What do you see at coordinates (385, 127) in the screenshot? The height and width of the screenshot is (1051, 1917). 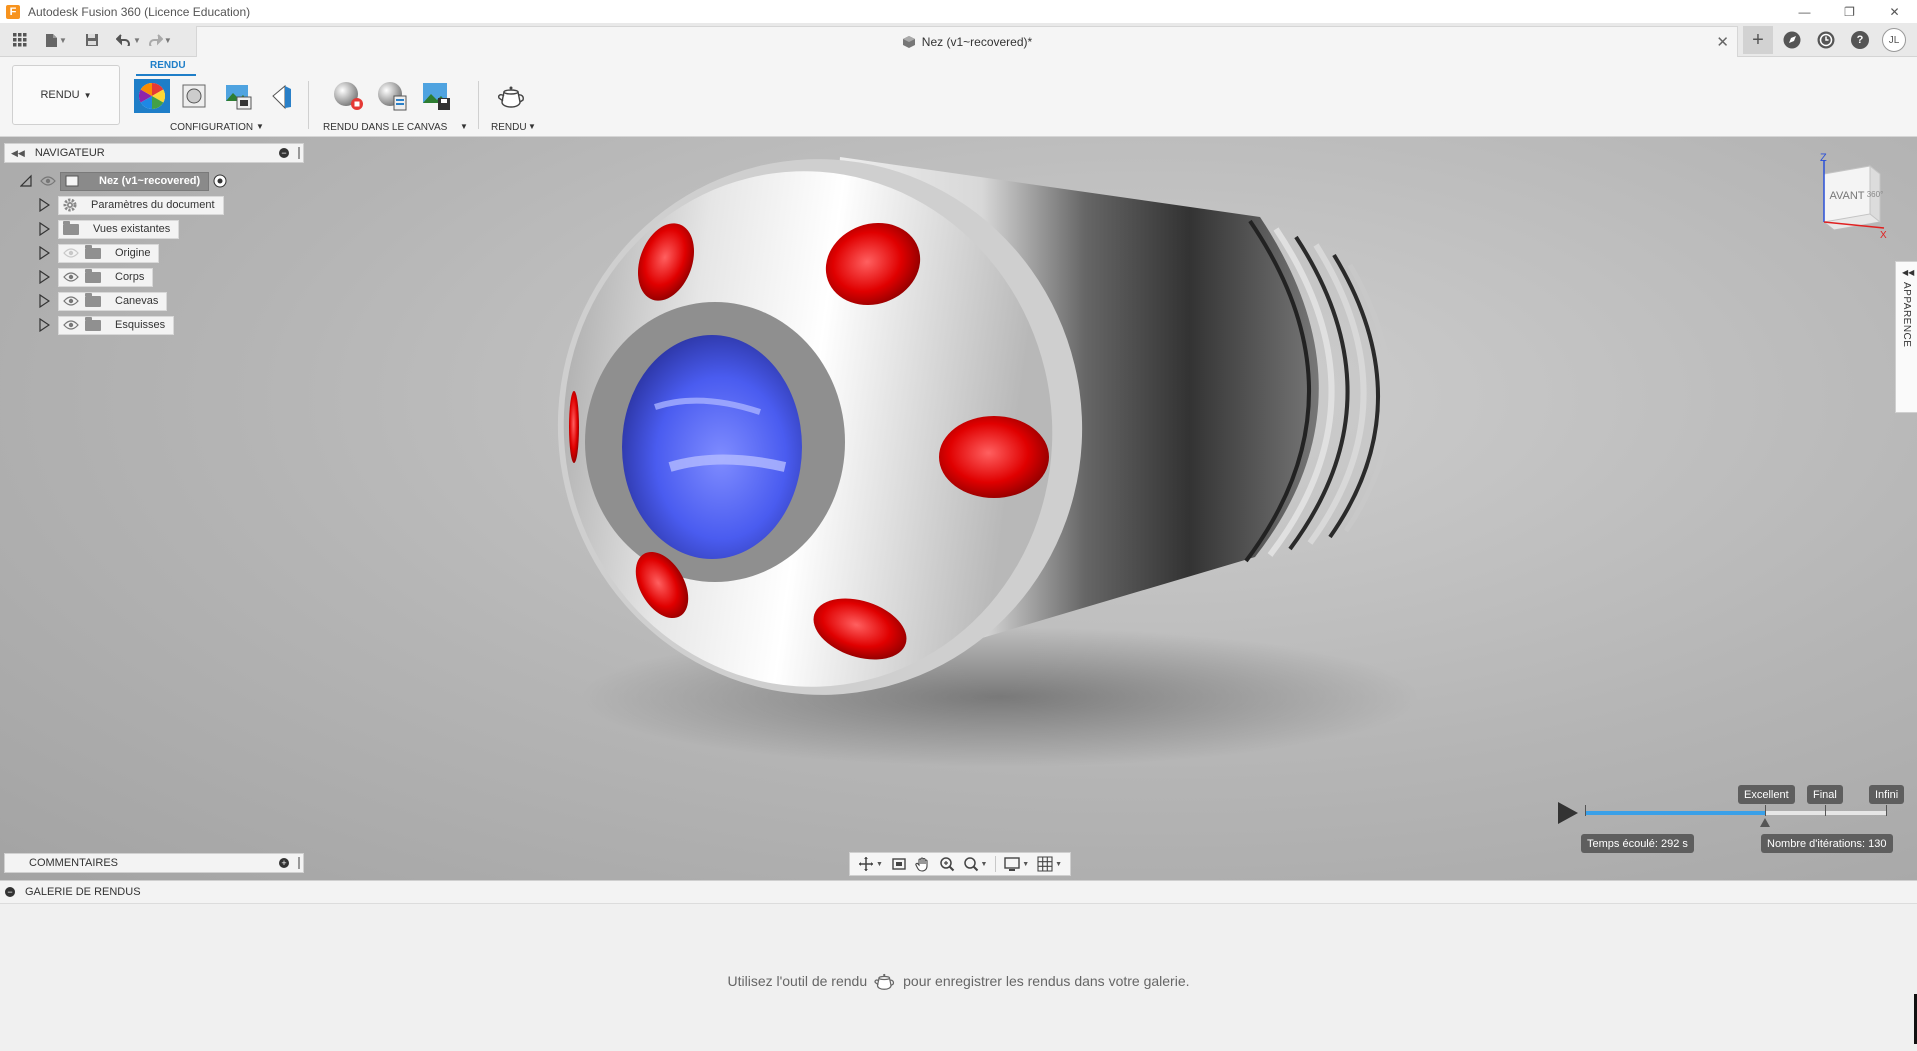 I see `in-canvas-group-label: RENDU DANS LE CANVAS` at bounding box center [385, 127].